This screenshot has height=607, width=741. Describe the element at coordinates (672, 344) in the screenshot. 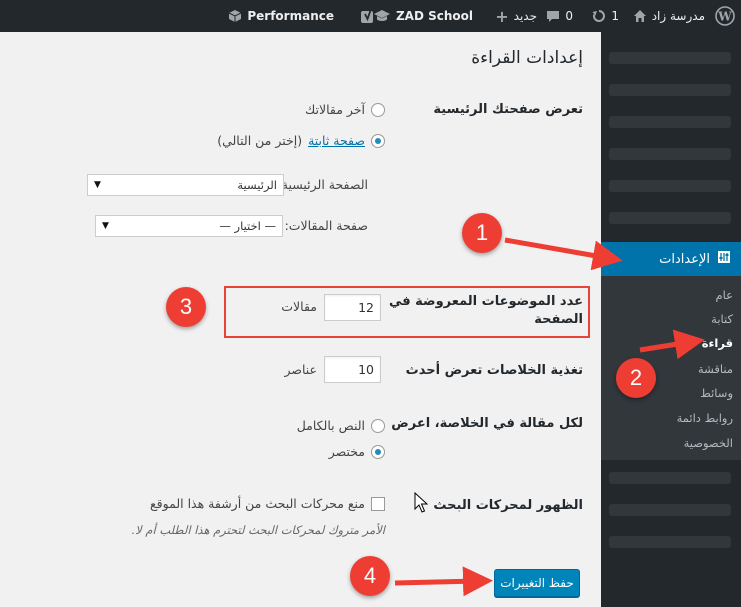

I see `arrow-to-reading` at that location.